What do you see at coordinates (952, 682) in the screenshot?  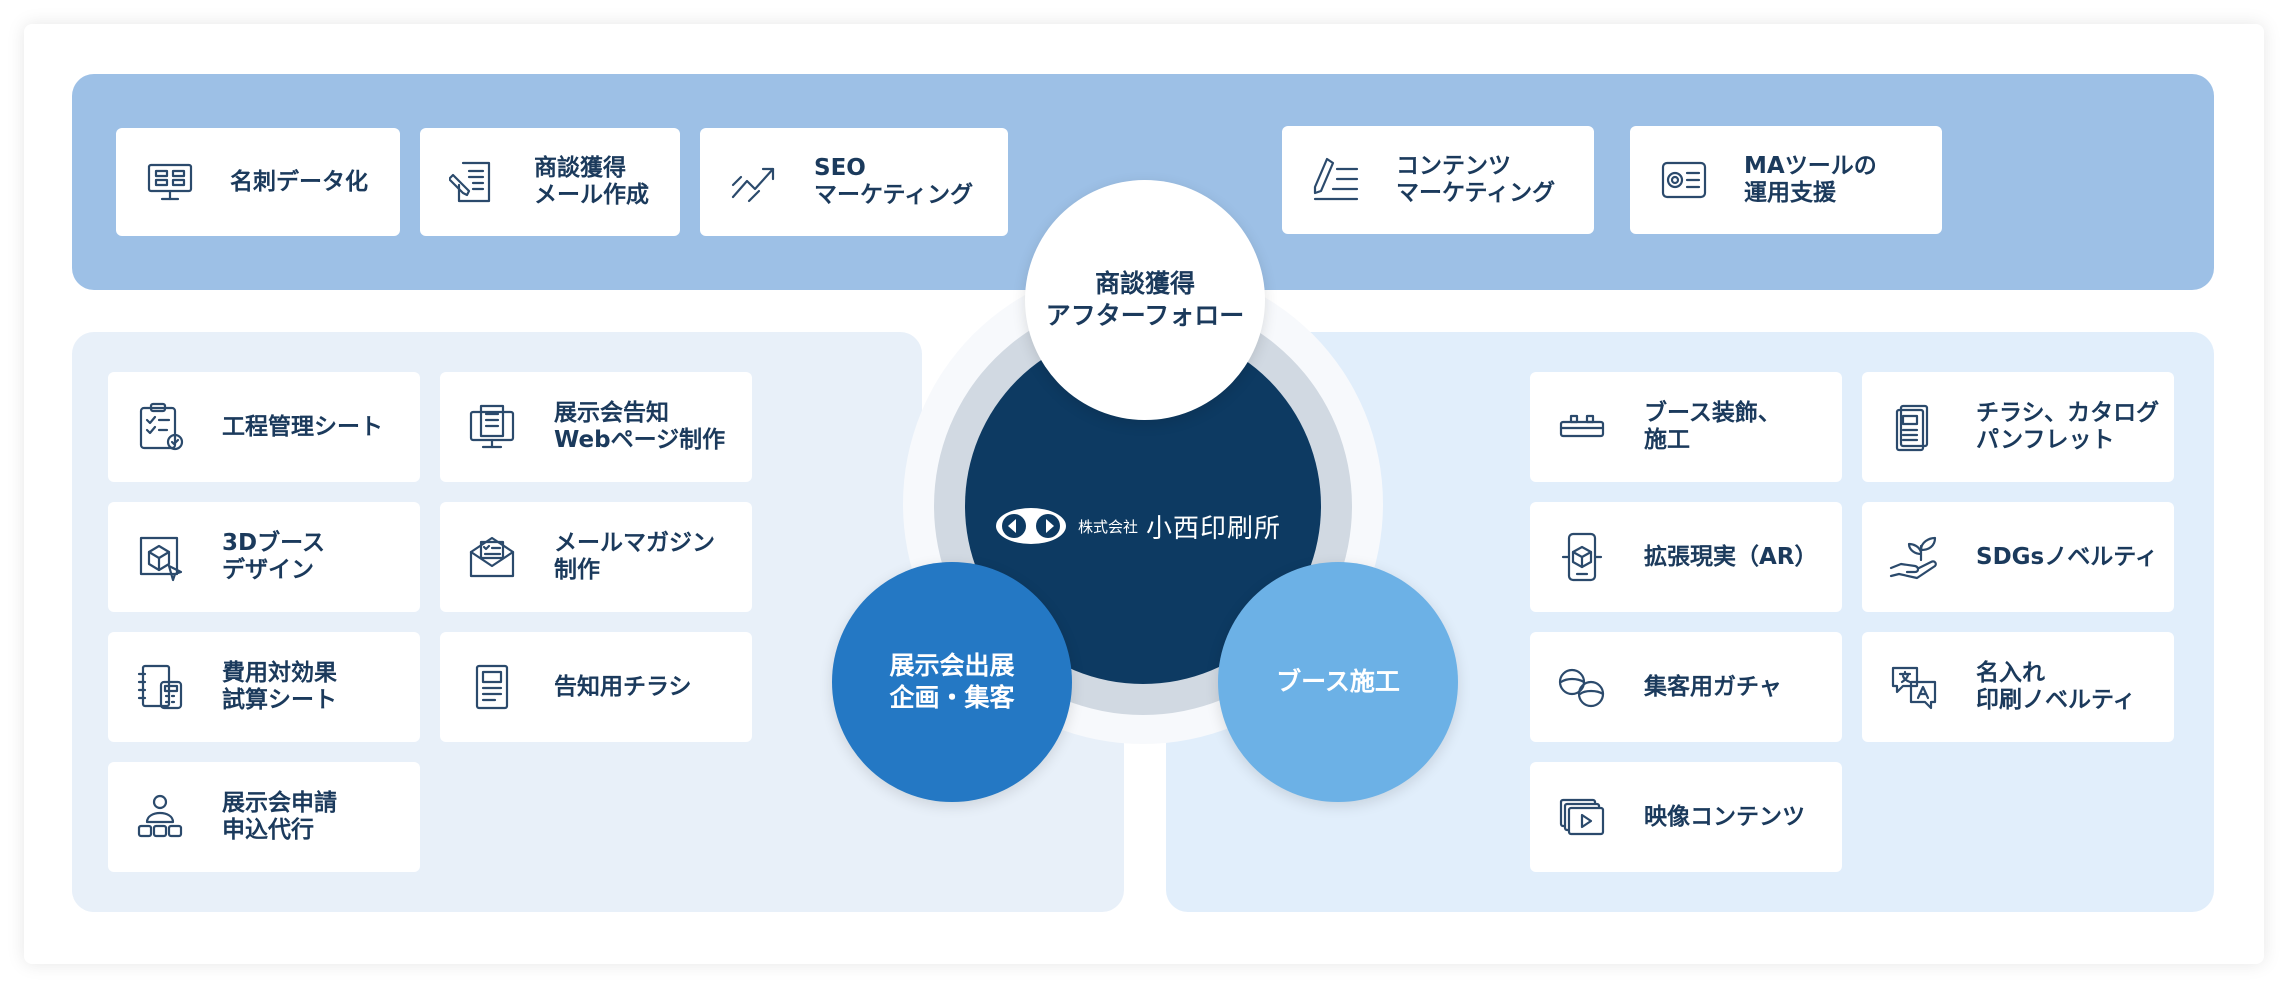 I see `bubble-exhibition-planning: 展示会出展 企画・集客` at bounding box center [952, 682].